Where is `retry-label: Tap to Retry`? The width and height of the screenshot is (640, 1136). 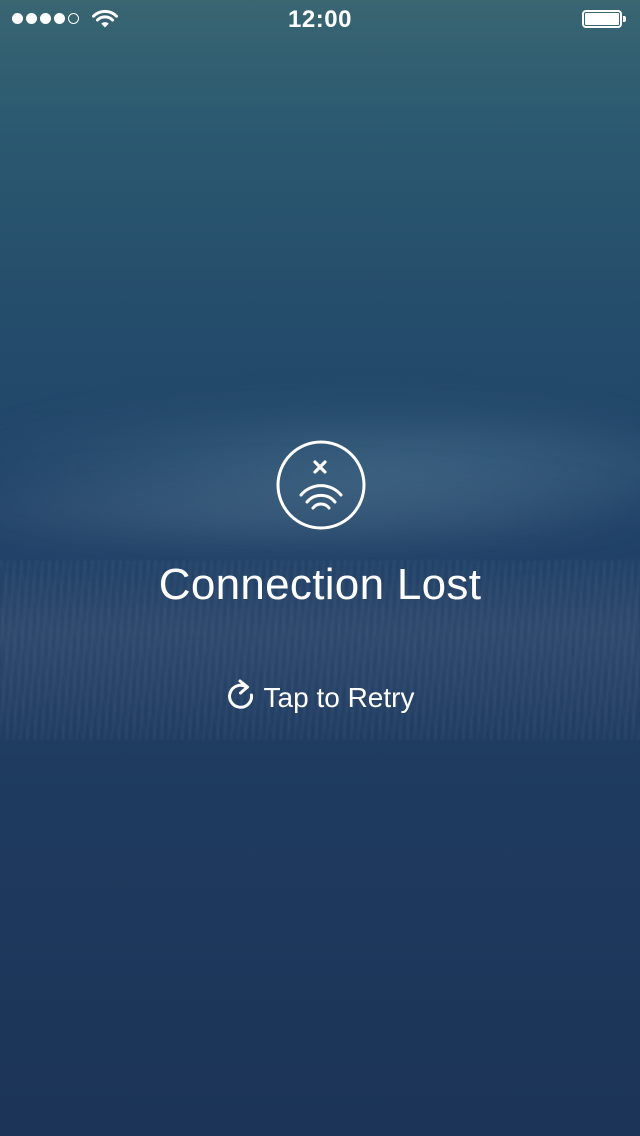
retry-label: Tap to Retry is located at coordinates (339, 698).